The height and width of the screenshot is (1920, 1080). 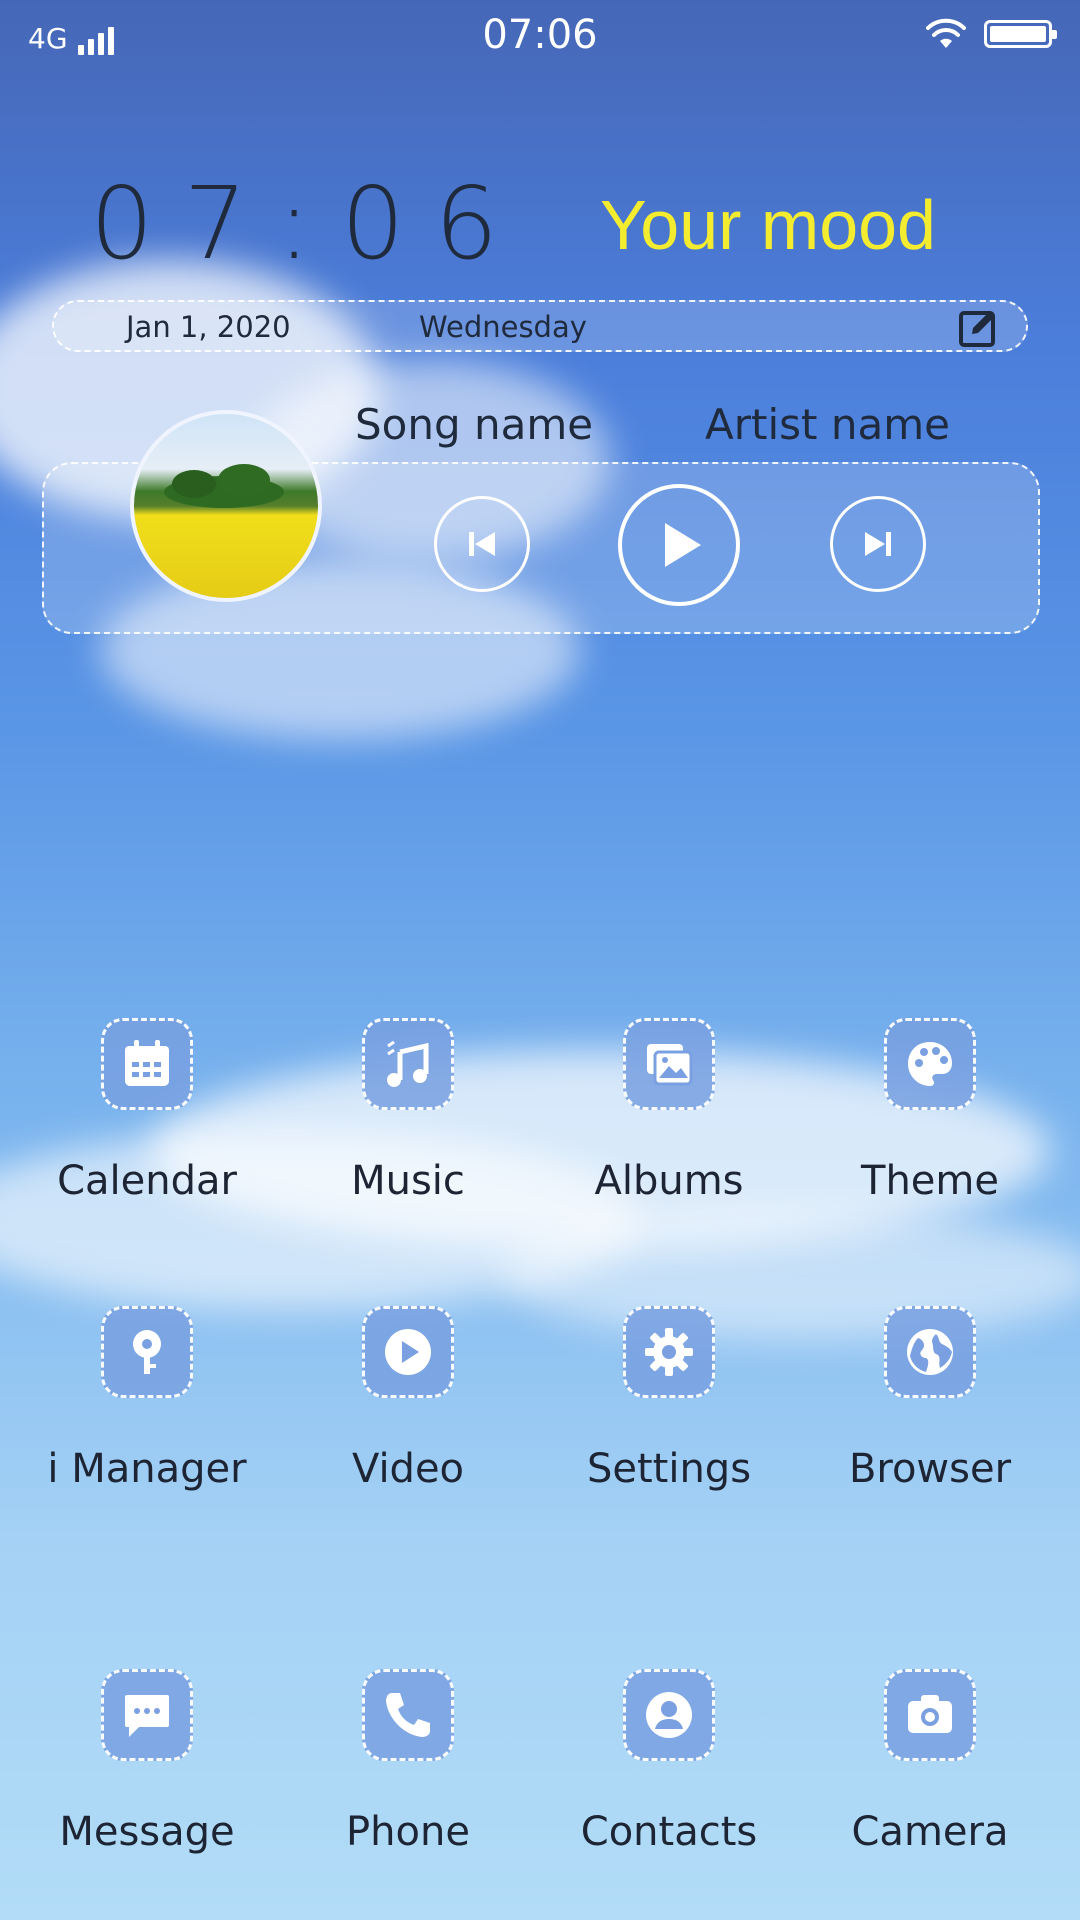 What do you see at coordinates (930, 1111) in the screenshot?
I see `app-theme: Theme` at bounding box center [930, 1111].